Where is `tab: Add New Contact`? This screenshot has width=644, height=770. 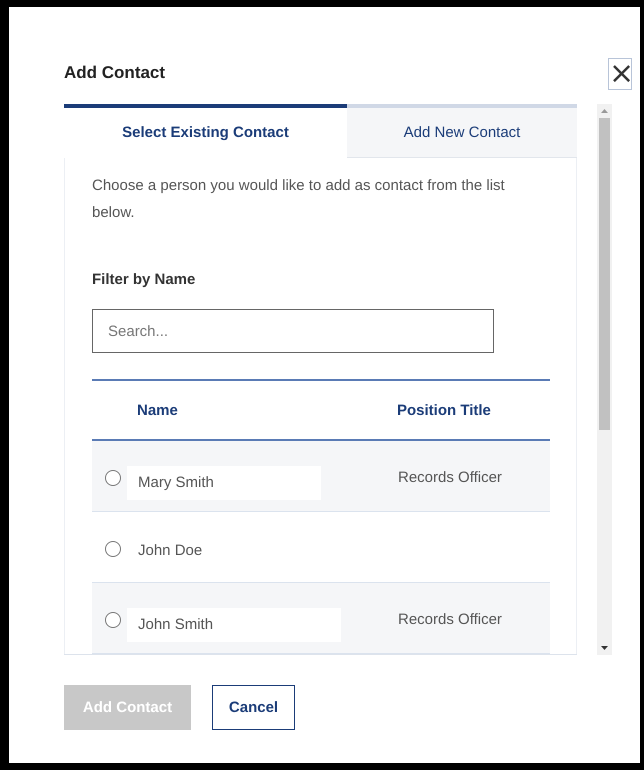
tab: Add New Contact is located at coordinates (462, 131).